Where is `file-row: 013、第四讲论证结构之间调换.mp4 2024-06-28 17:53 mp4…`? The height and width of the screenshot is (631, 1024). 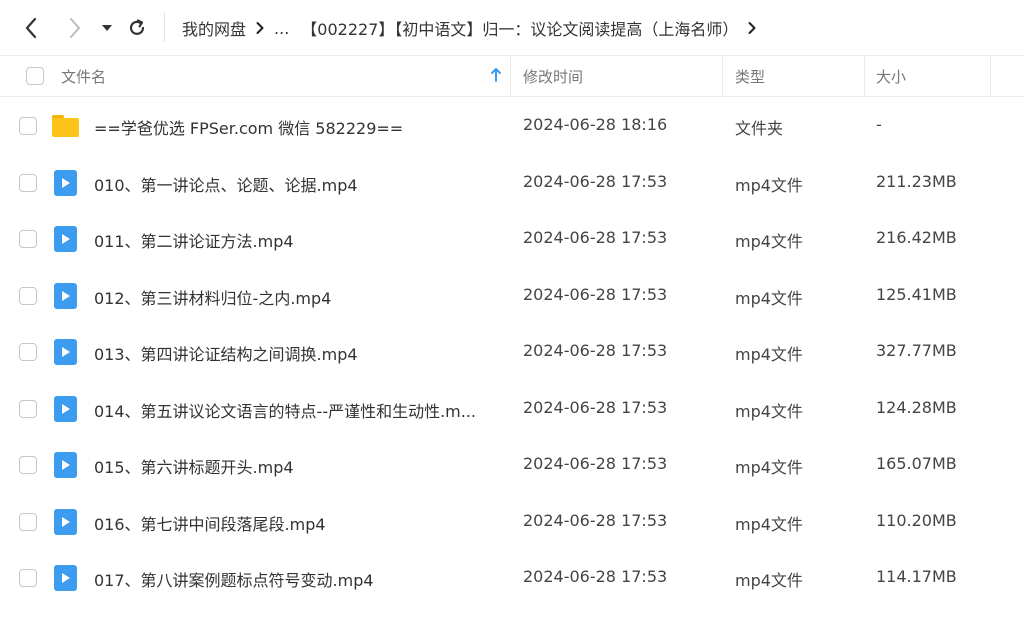 file-row: 013、第四讲论证结构之间调换.mp4 2024-06-28 17:53 mp4… is located at coordinates (512, 352).